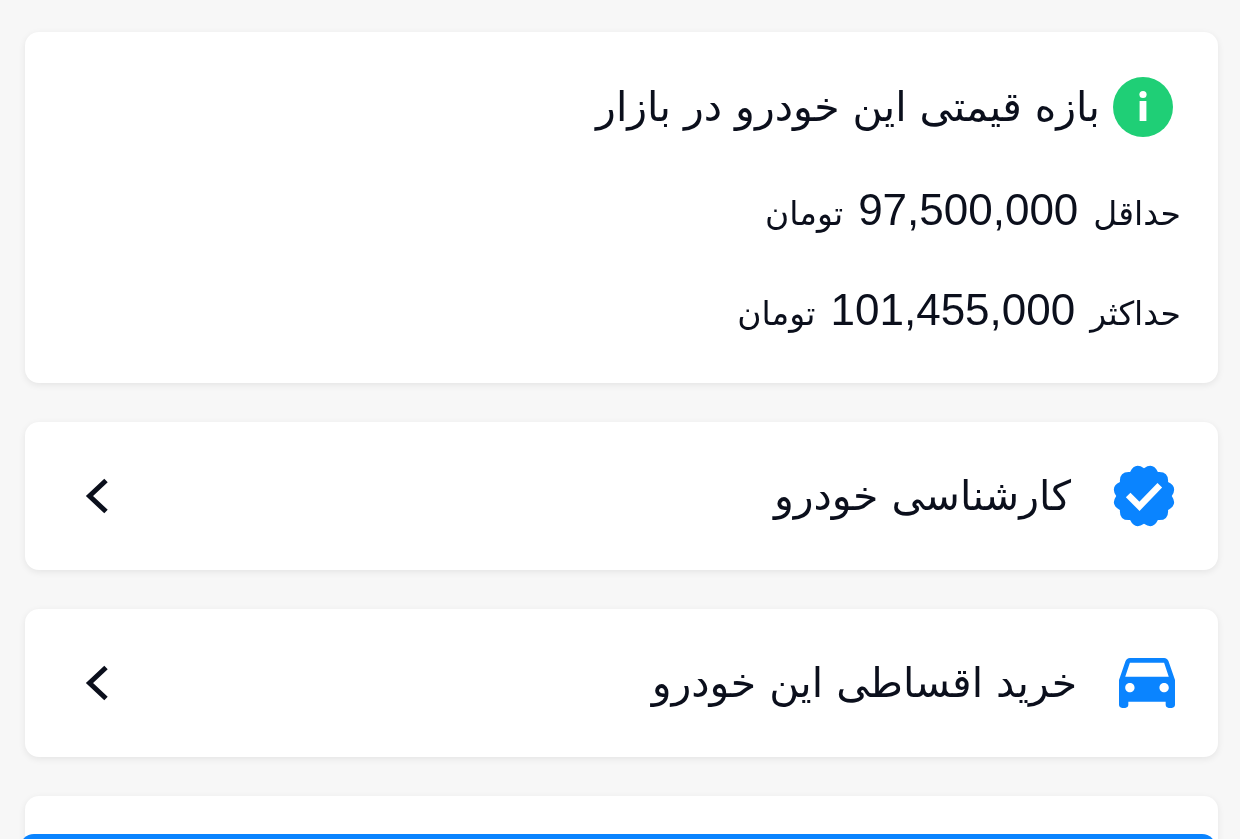  I want to click on price-label: حداکثر, so click(1135, 313).